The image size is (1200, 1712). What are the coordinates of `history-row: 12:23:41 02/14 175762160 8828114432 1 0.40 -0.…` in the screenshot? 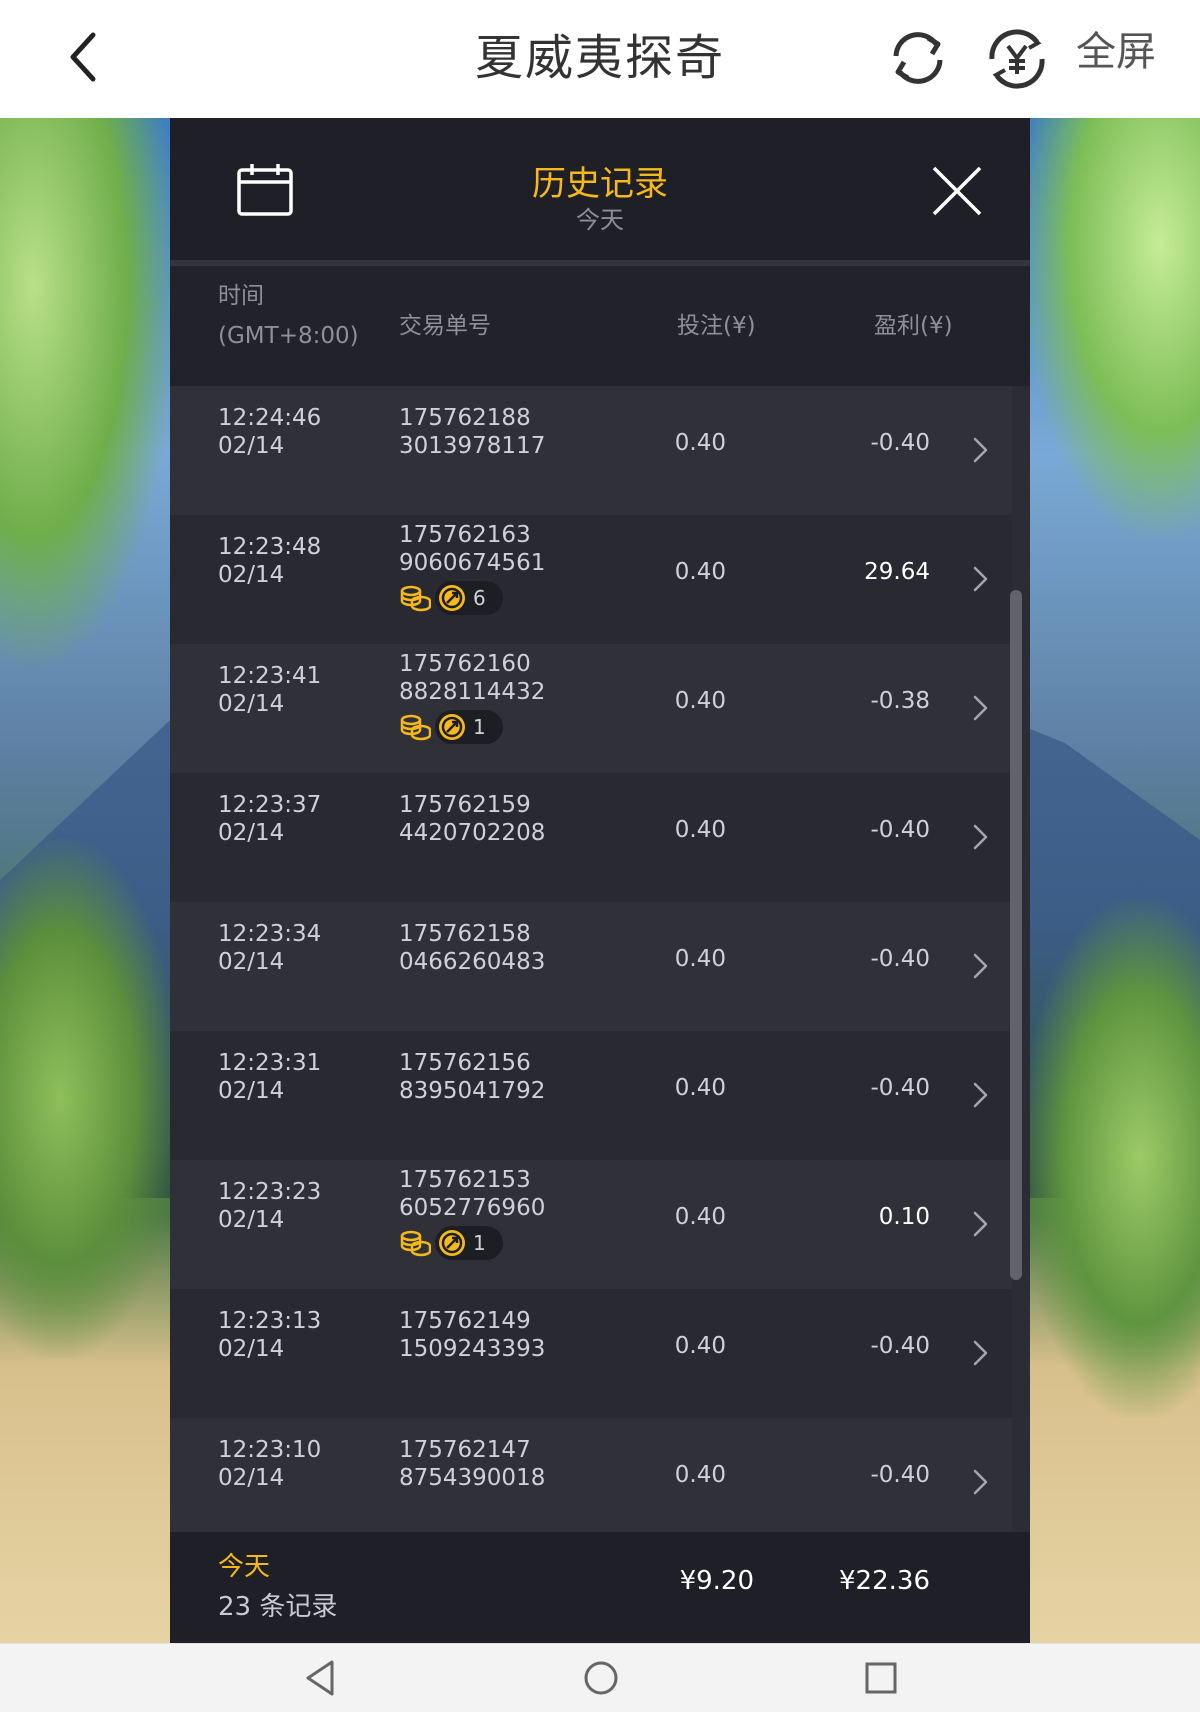 It's located at (591, 708).